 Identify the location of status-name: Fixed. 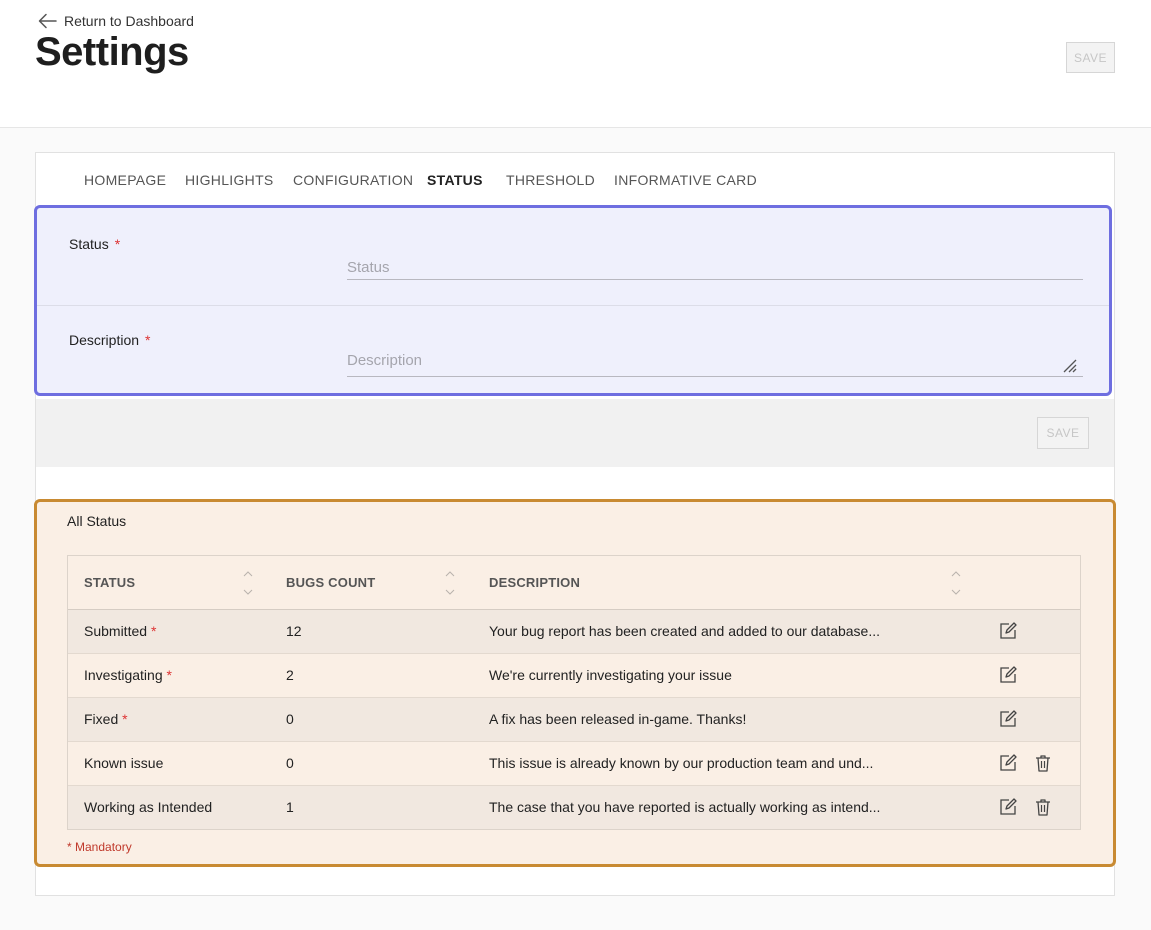
(101, 719).